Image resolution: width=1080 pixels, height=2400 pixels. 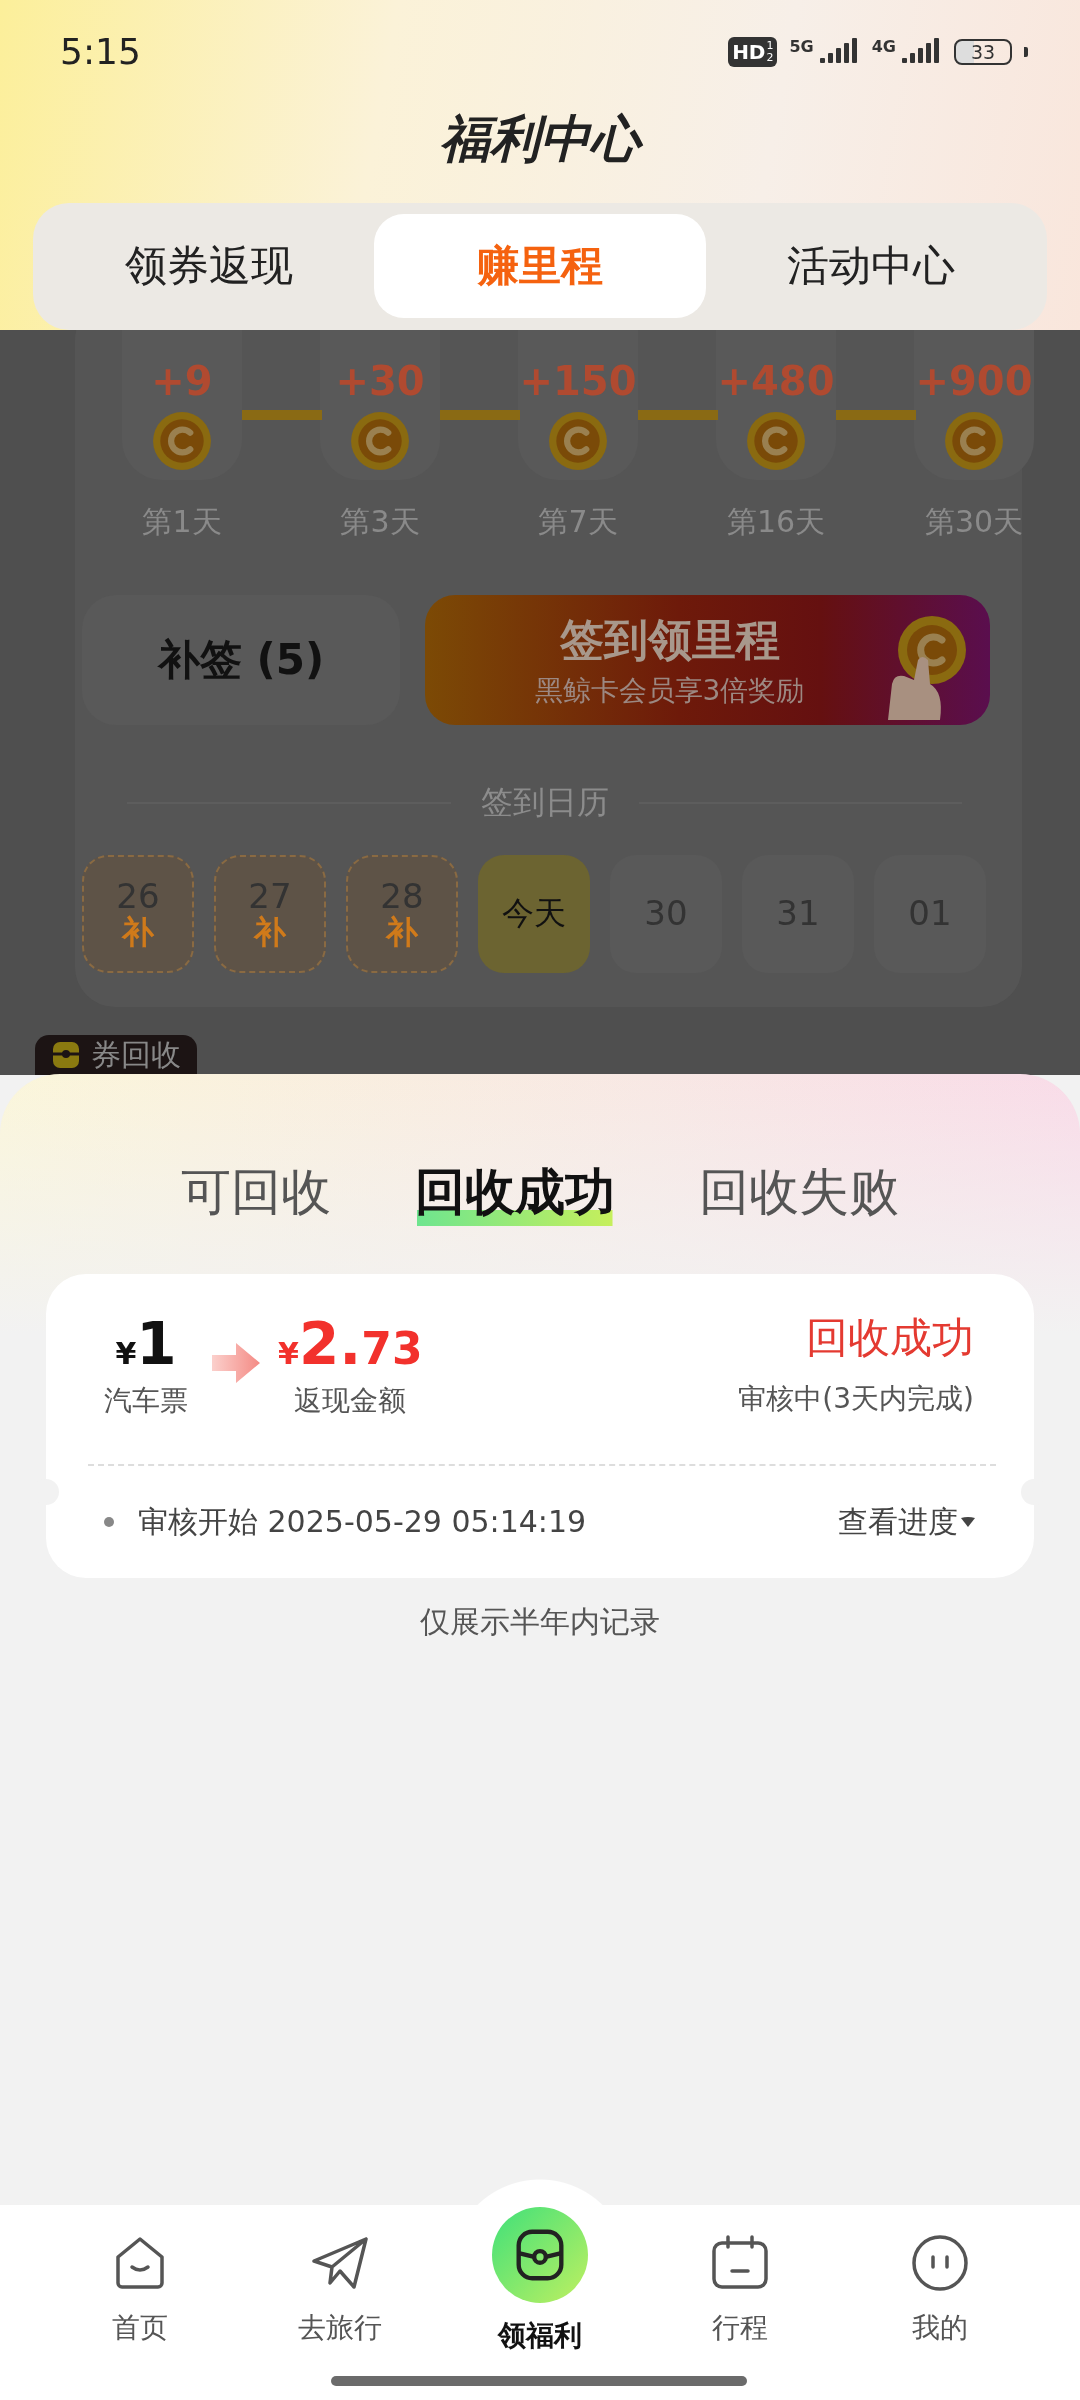 I want to click on bonus-text: +900, so click(x=974, y=381).